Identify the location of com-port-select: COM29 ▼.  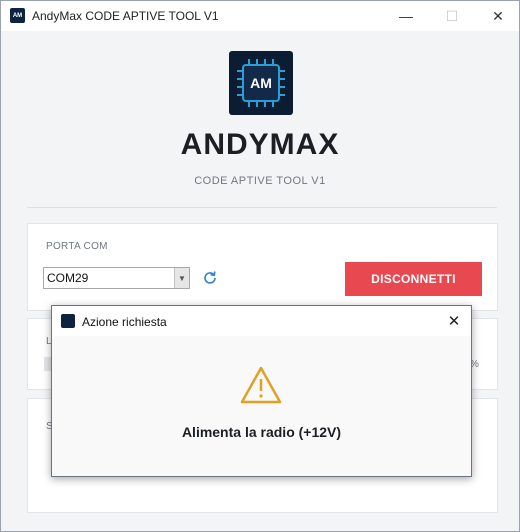
(116, 278).